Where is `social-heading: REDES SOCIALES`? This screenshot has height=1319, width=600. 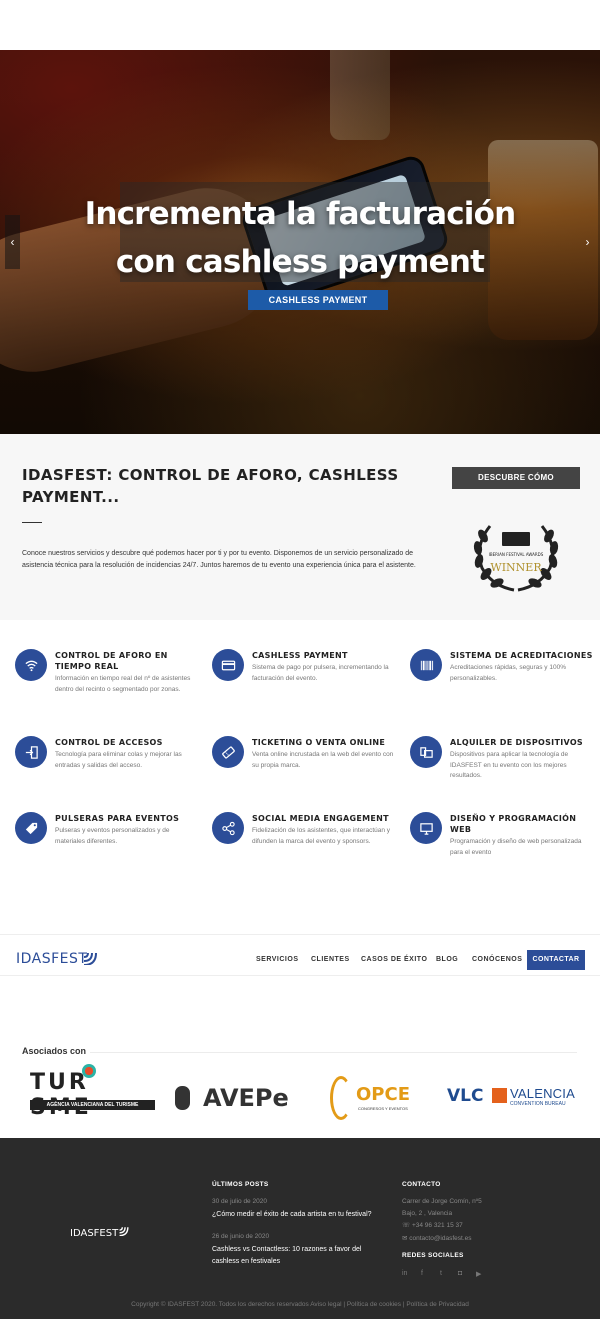
social-heading: REDES SOCIALES is located at coordinates (433, 1255).